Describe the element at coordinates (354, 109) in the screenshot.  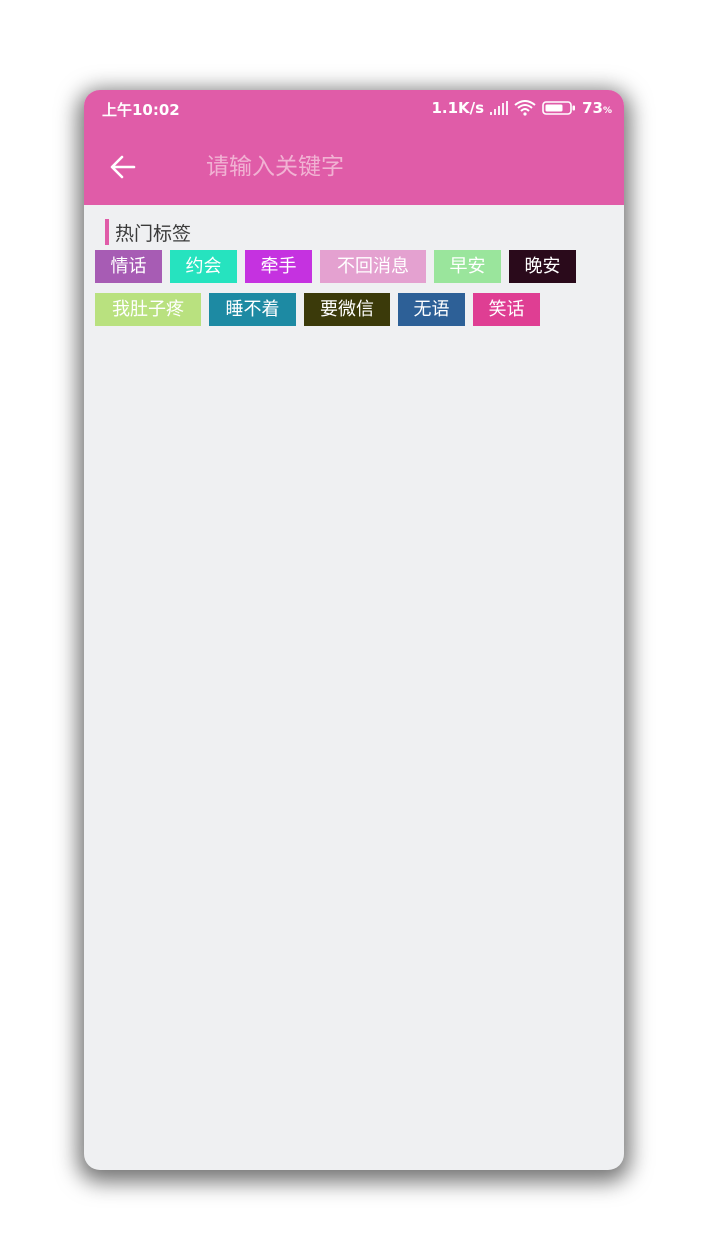
I see `status-bar: 上午10:02 1.1K/s 73%` at that location.